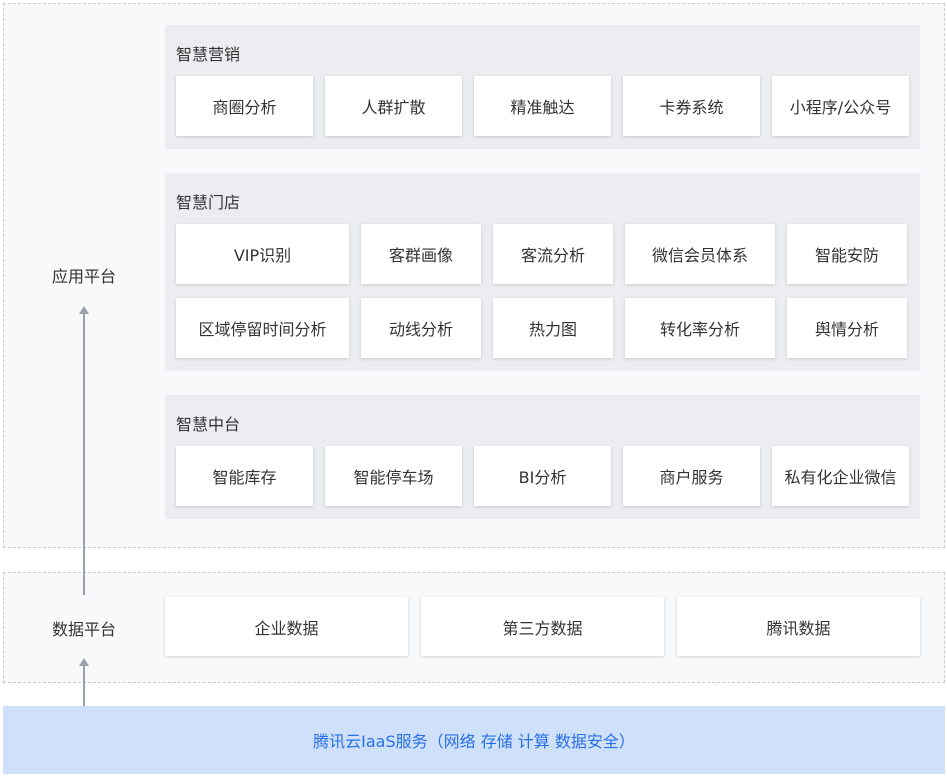  I want to click on module-card: 客流分析, so click(553, 254).